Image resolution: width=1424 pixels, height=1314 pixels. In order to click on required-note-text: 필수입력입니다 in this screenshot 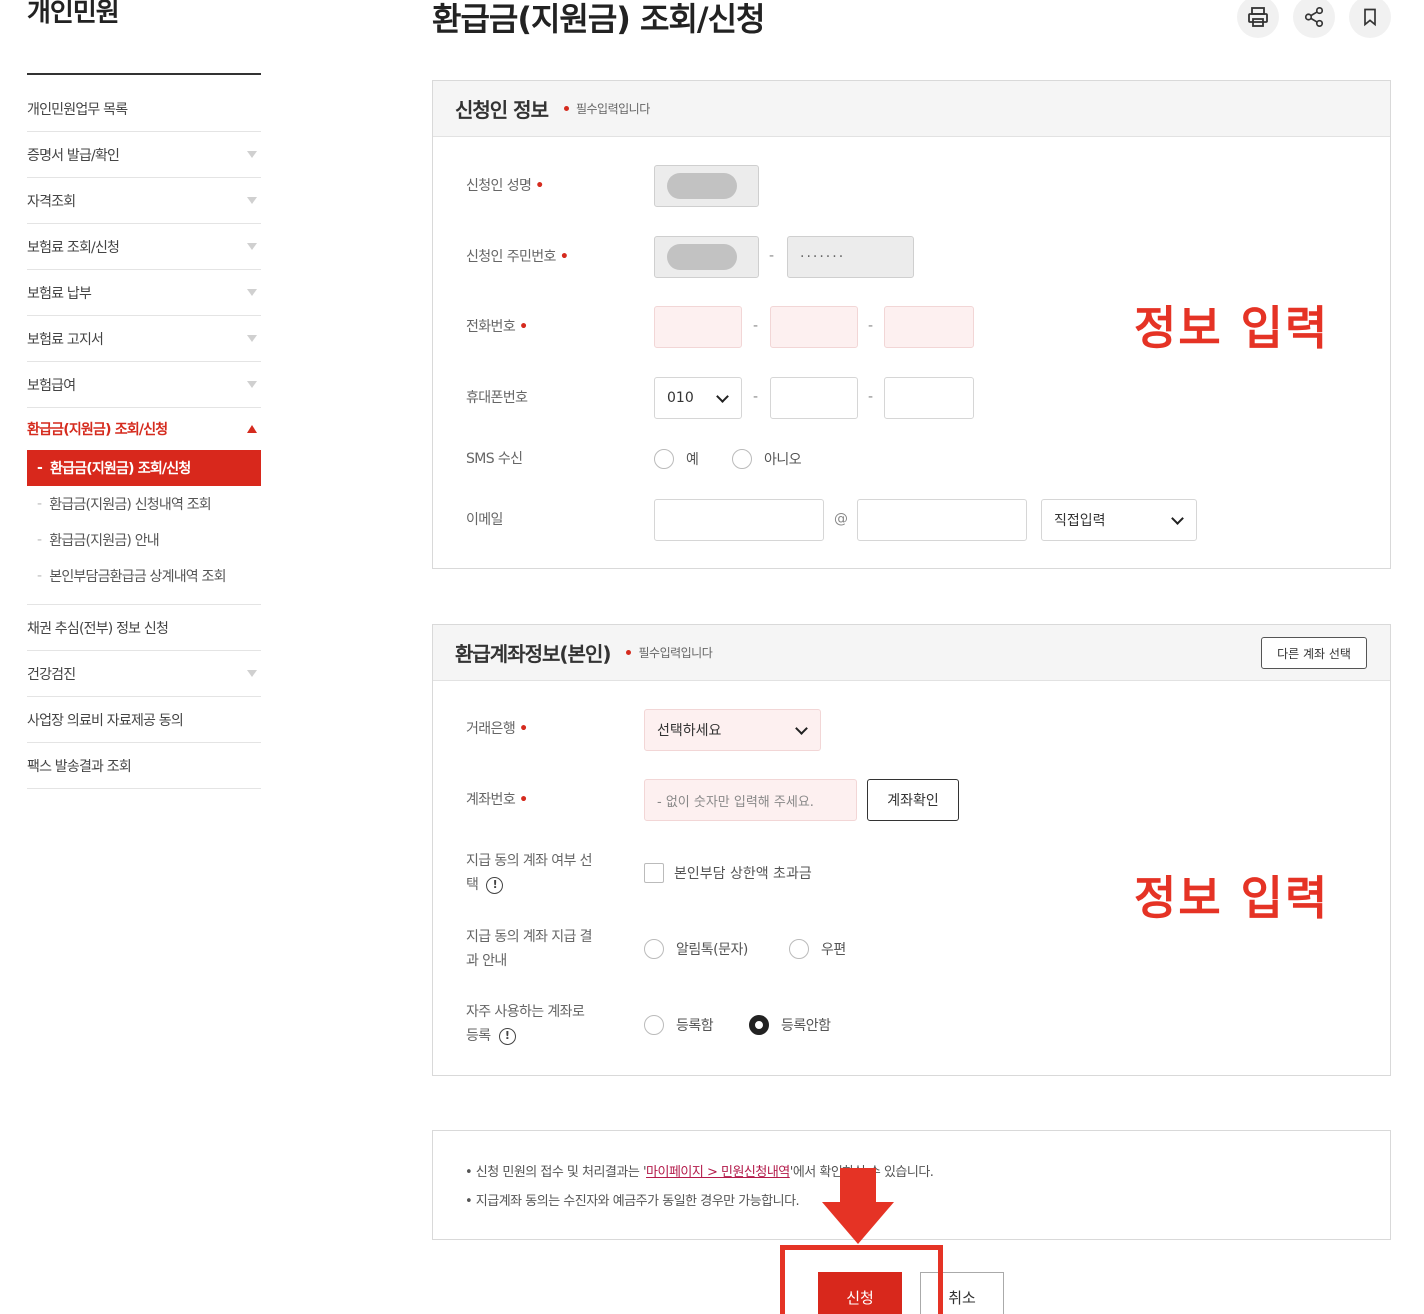, I will do `click(612, 109)`.